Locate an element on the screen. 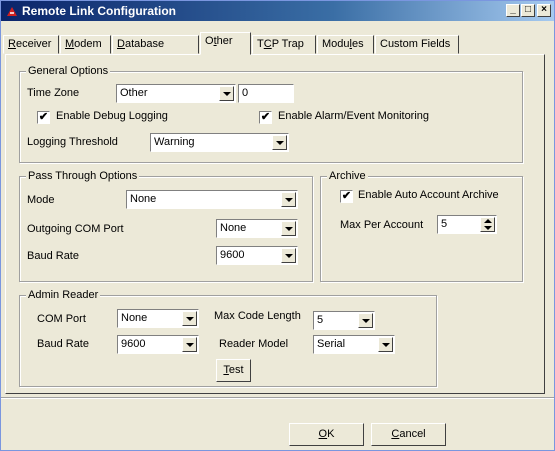 Image resolution: width=555 pixels, height=451 pixels. time-zone-select: Other is located at coordinates (176, 93).